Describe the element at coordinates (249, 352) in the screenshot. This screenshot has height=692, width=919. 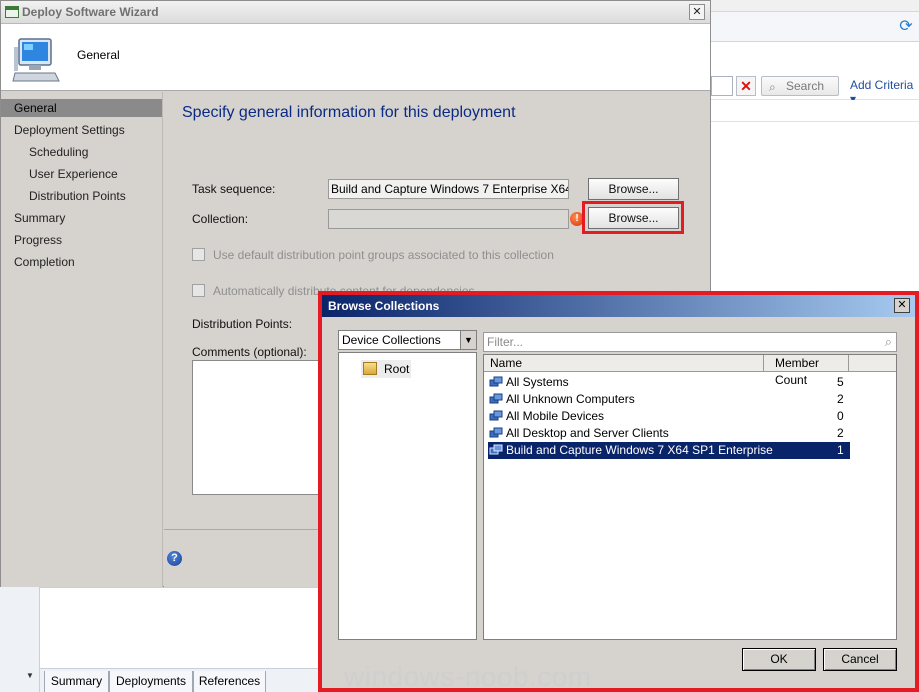
I see `comments-label: Comments (optional):` at that location.